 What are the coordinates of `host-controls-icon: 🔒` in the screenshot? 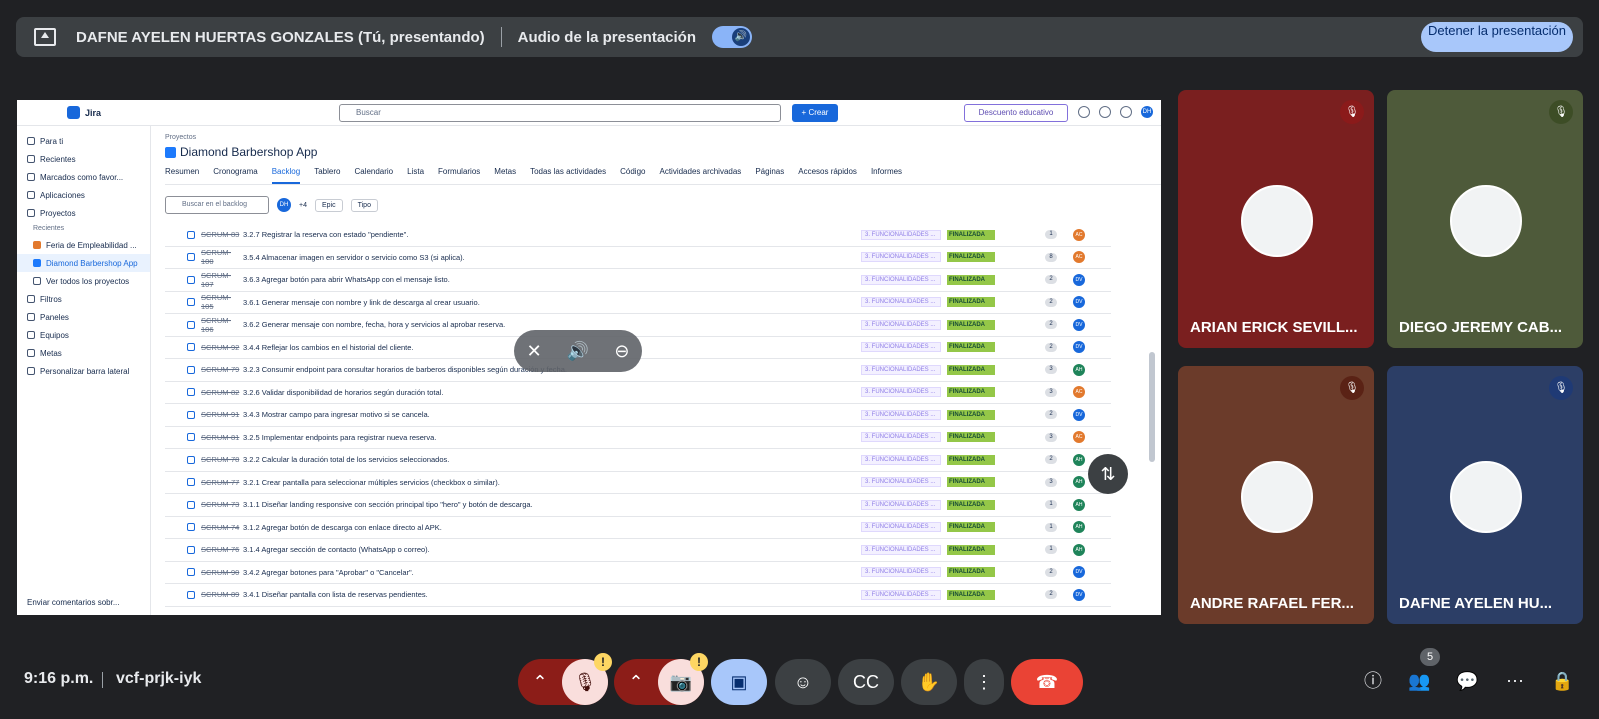 It's located at (1562, 681).